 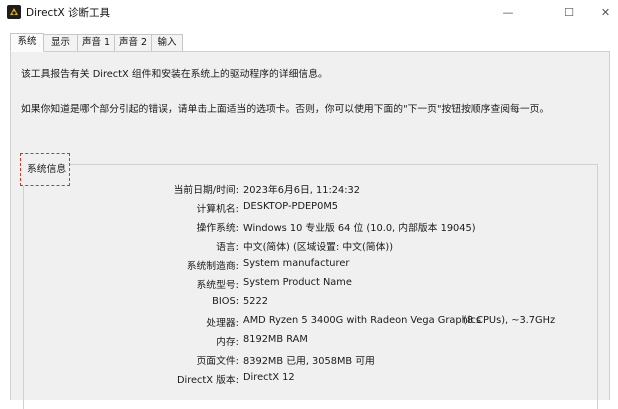 What do you see at coordinates (47, 169) in the screenshot?
I see `system-info-group-label: 系统信息` at bounding box center [47, 169].